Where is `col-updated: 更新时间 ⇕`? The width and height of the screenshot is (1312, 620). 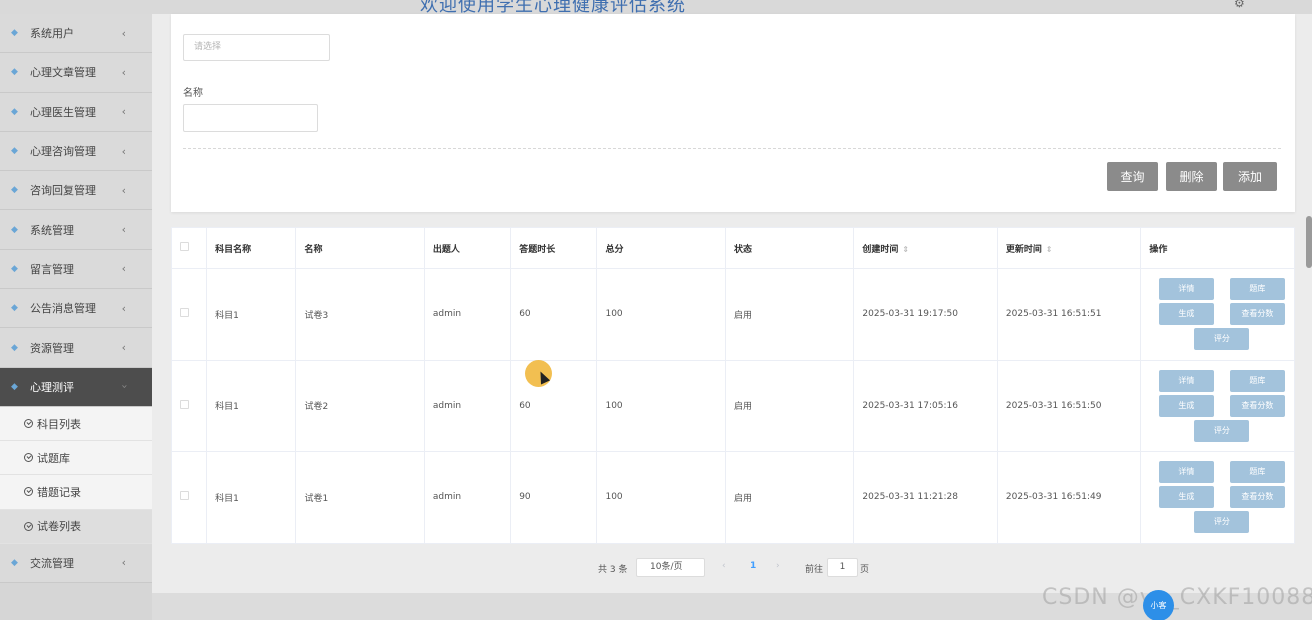 col-updated: 更新时间 ⇕ is located at coordinates (1069, 248).